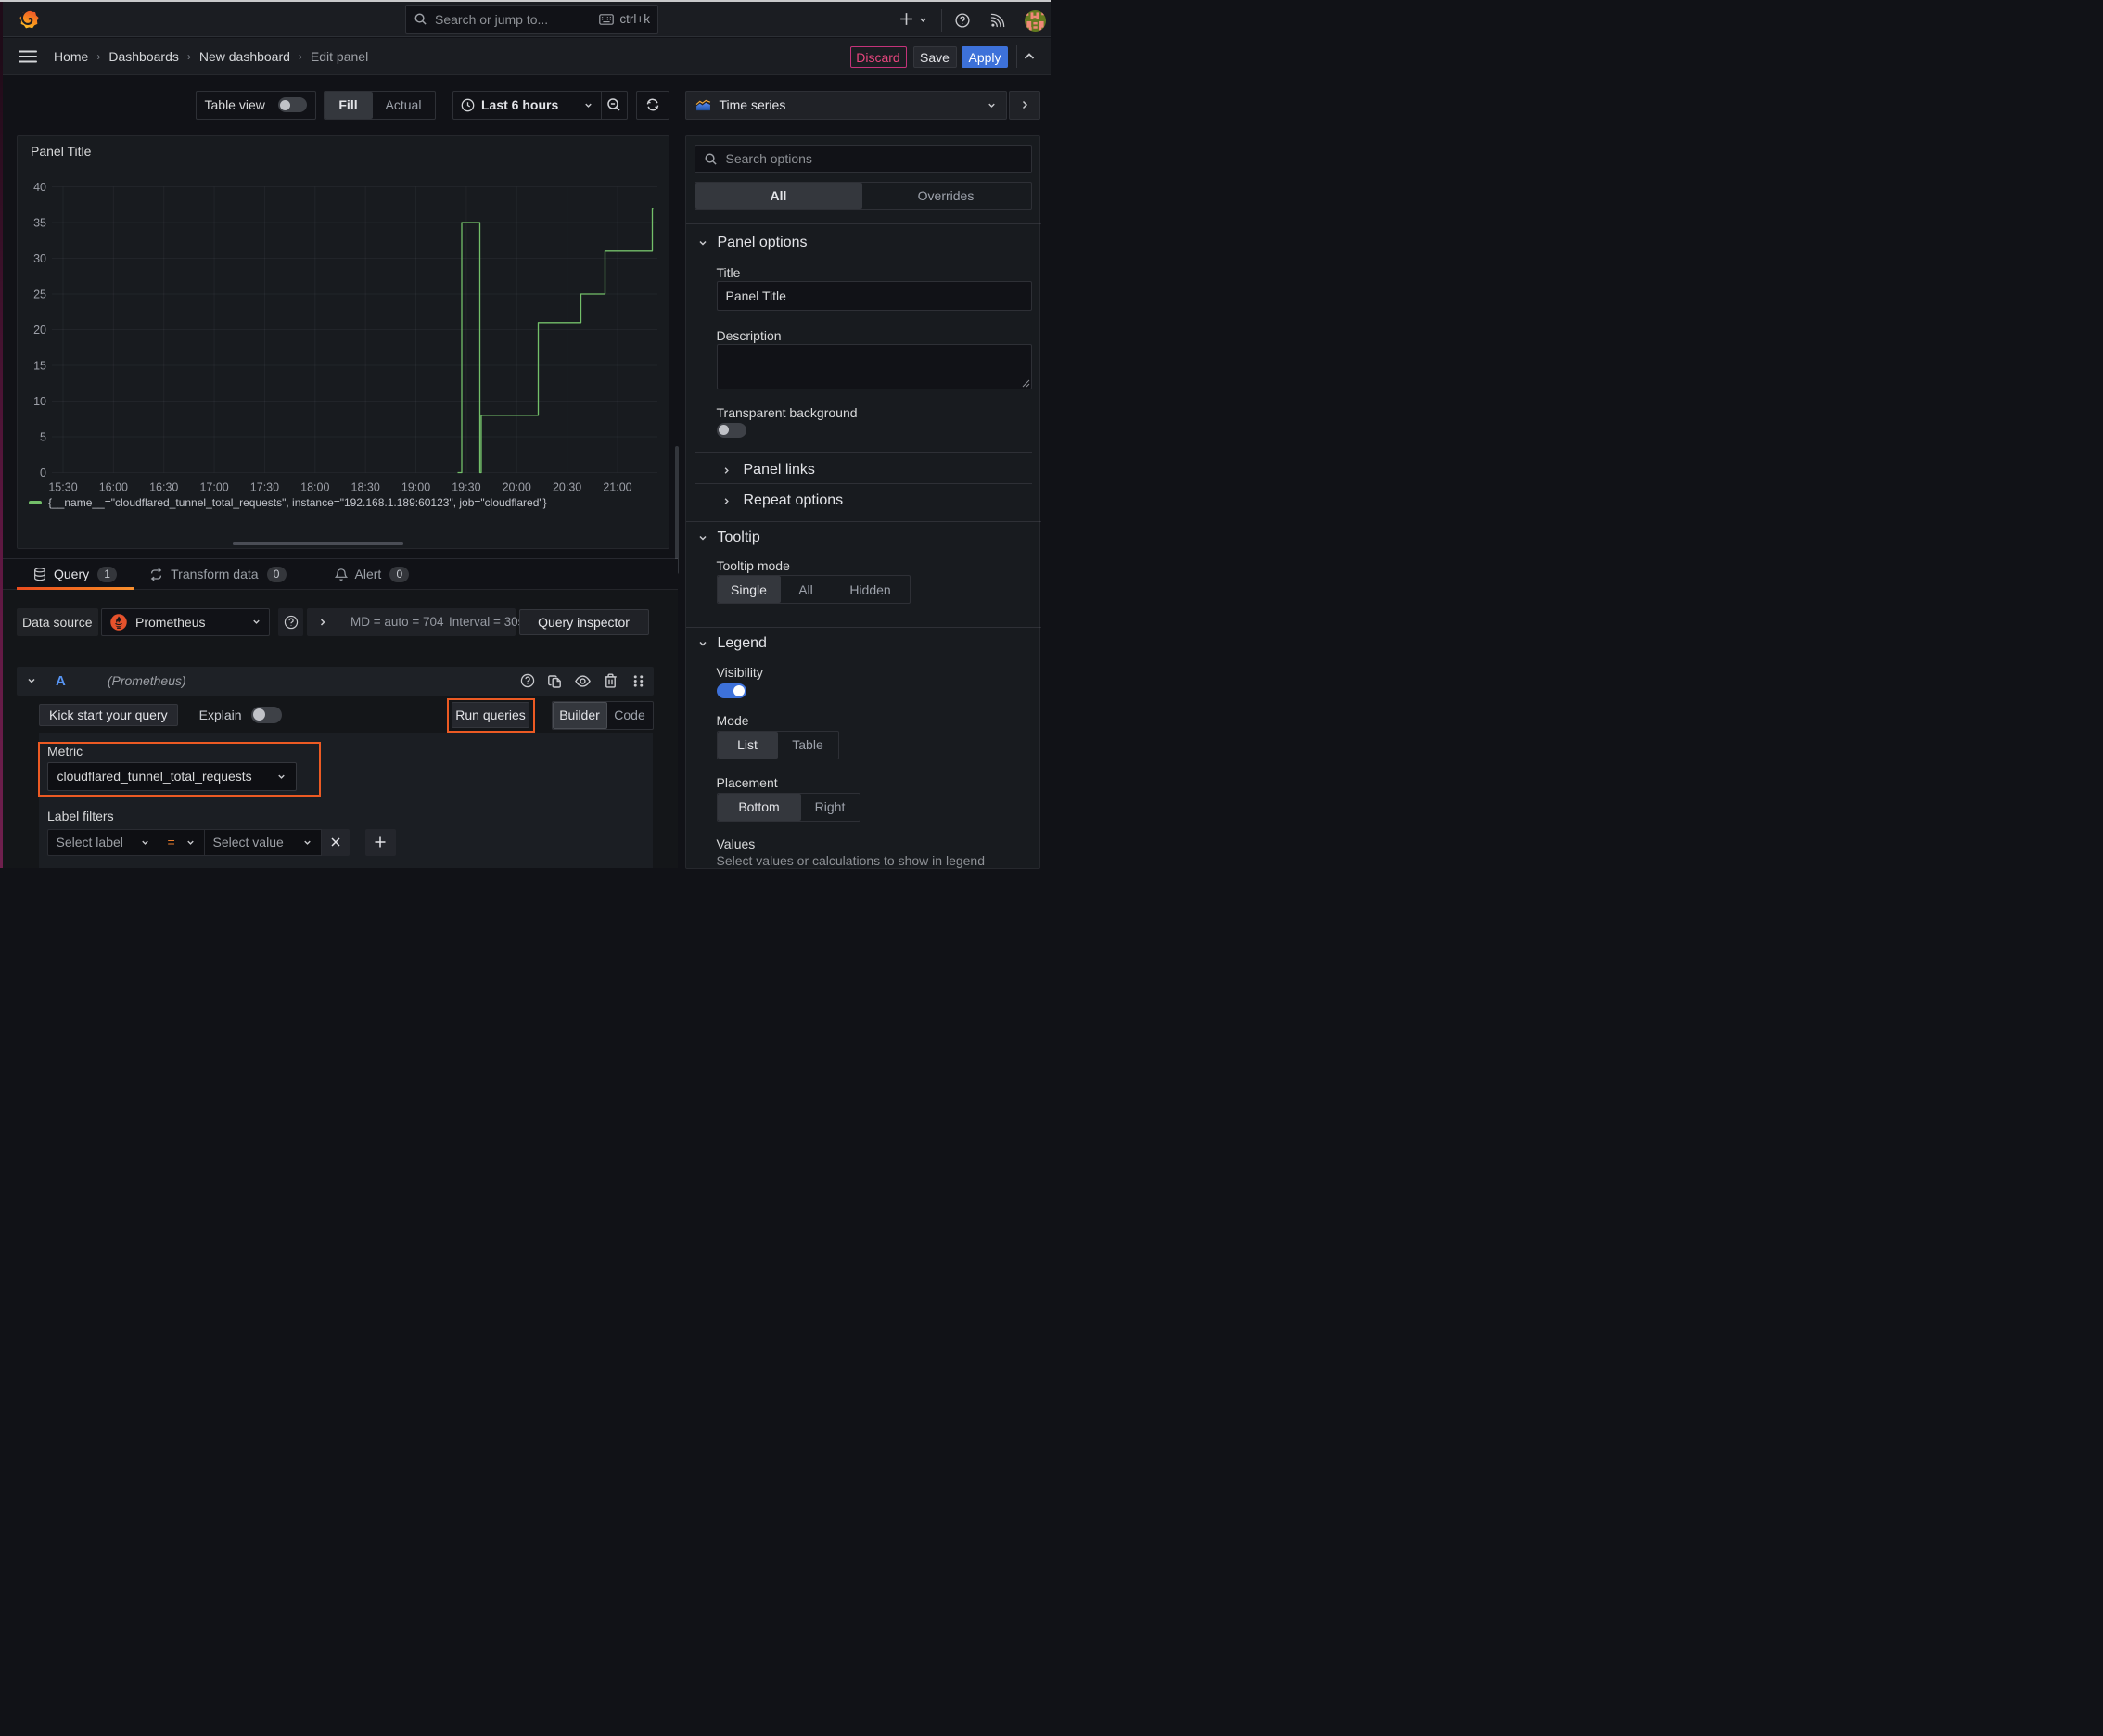 The image size is (2103, 1736). What do you see at coordinates (163, 488) in the screenshot?
I see `svg-text: 16:30` at bounding box center [163, 488].